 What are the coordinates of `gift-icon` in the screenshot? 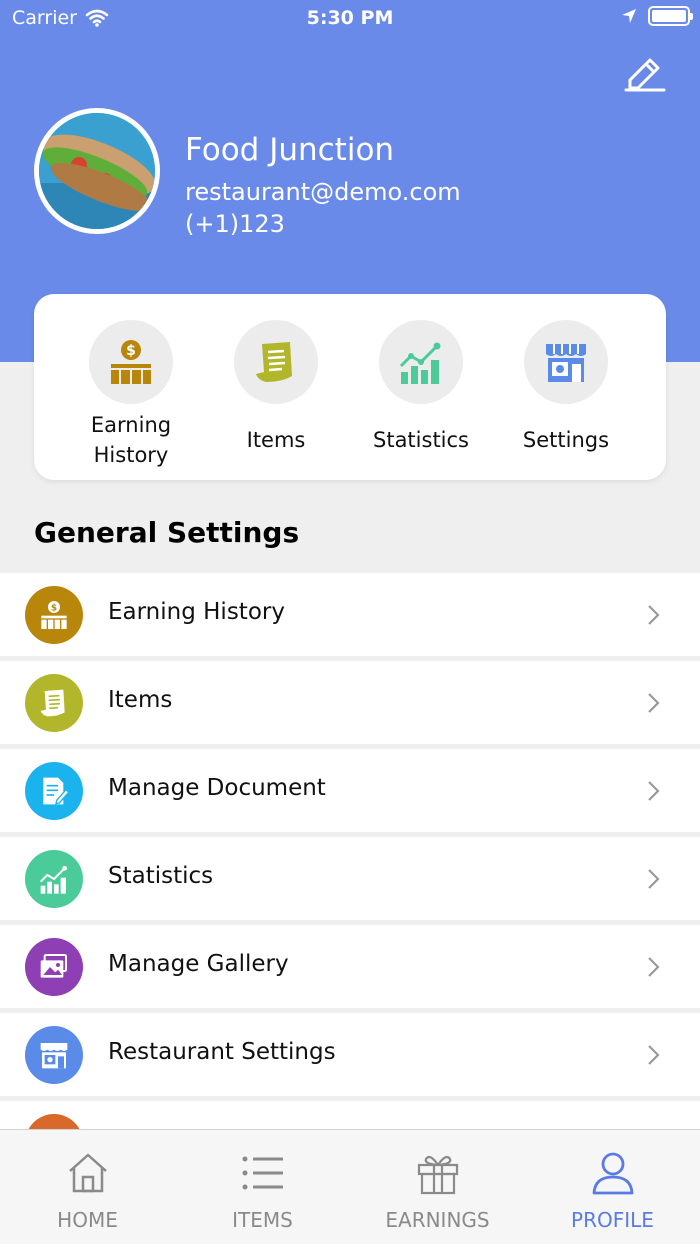 It's located at (437, 1175).